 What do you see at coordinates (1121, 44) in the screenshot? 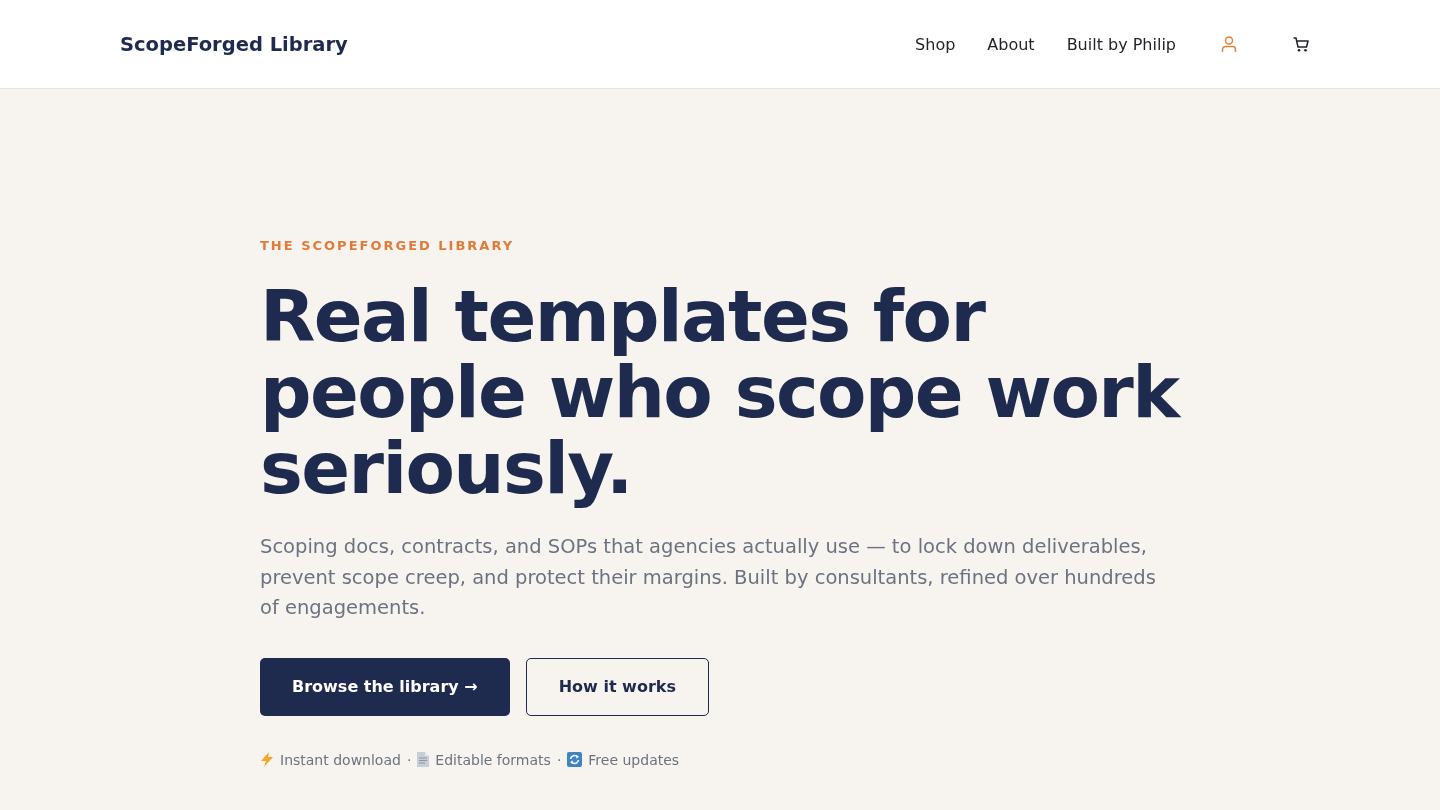
I see `nav-link: Built by Philip` at bounding box center [1121, 44].